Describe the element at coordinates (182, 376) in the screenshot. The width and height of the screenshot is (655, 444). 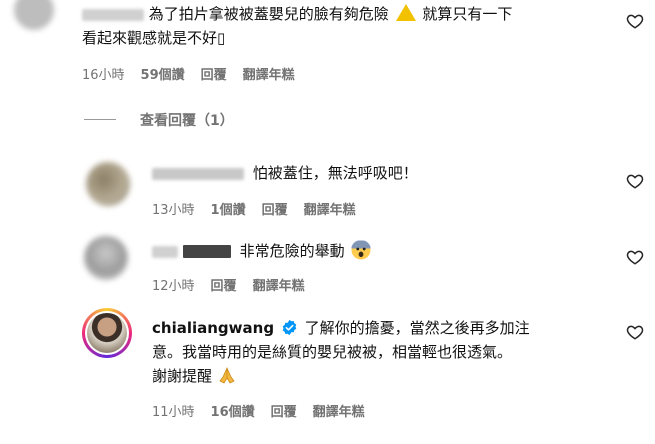
I see `reply-text-line3: 謝謝提醒` at that location.